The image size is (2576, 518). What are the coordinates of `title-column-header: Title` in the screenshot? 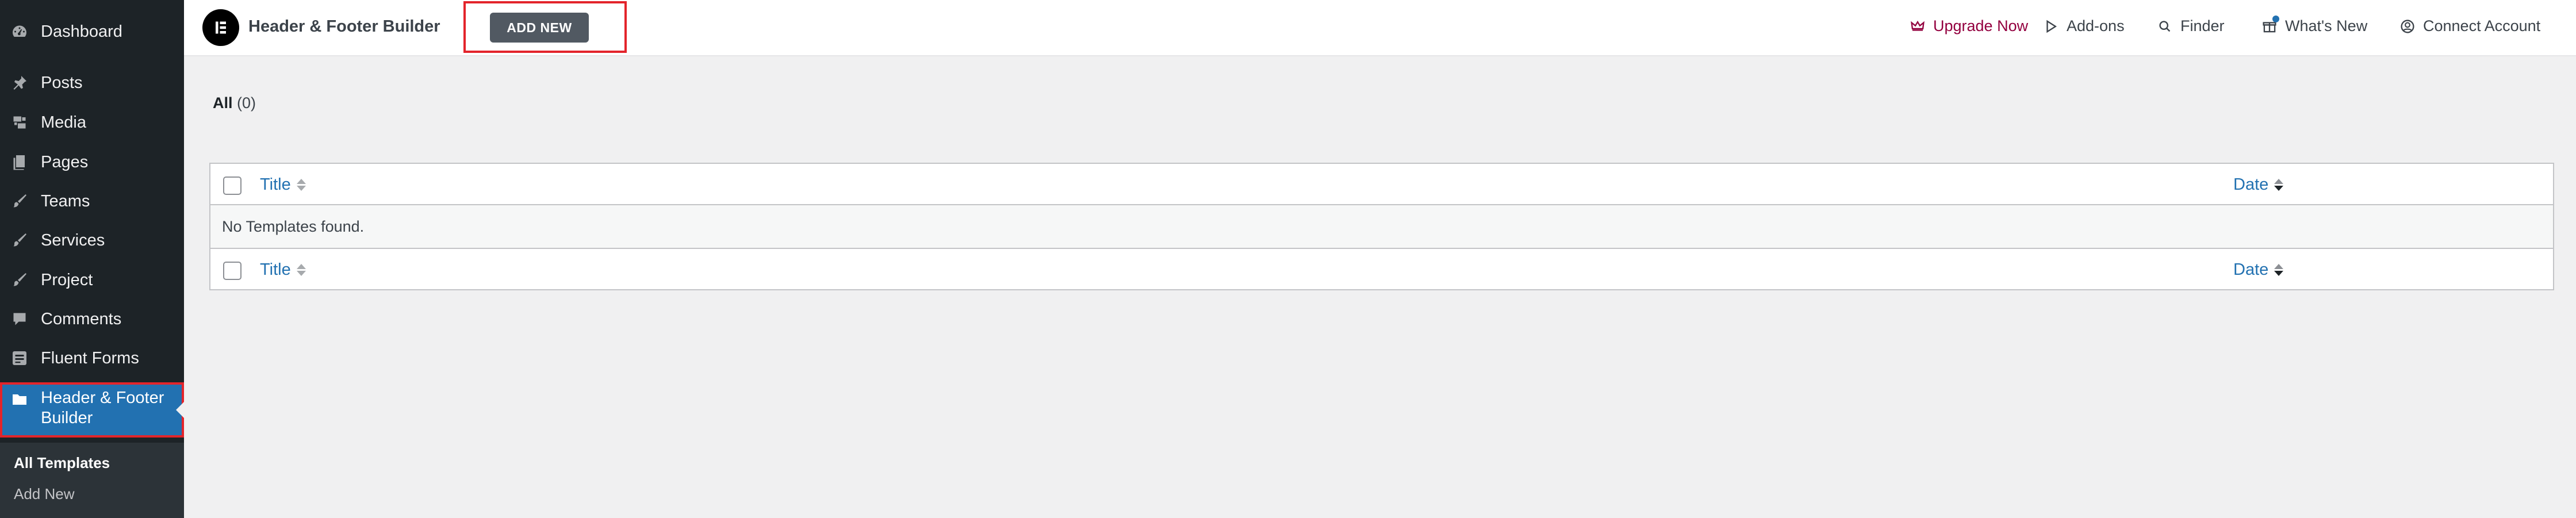 It's located at (283, 184).